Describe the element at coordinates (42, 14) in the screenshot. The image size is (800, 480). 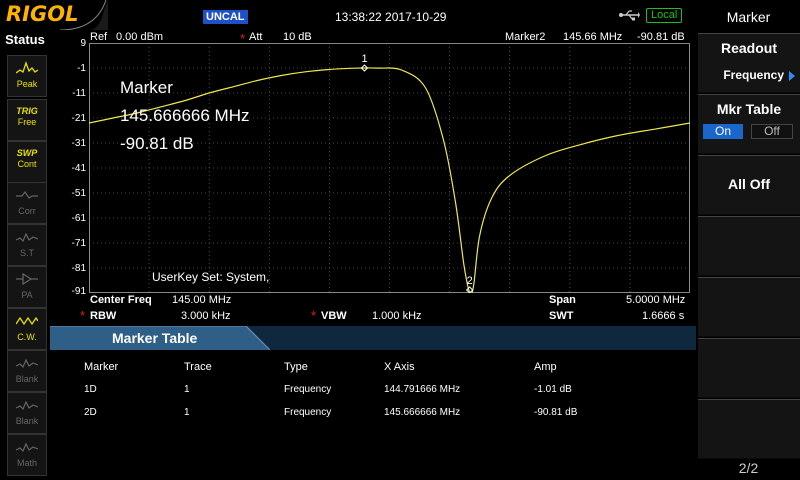
I see `rigol-logo: RIGOL` at that location.